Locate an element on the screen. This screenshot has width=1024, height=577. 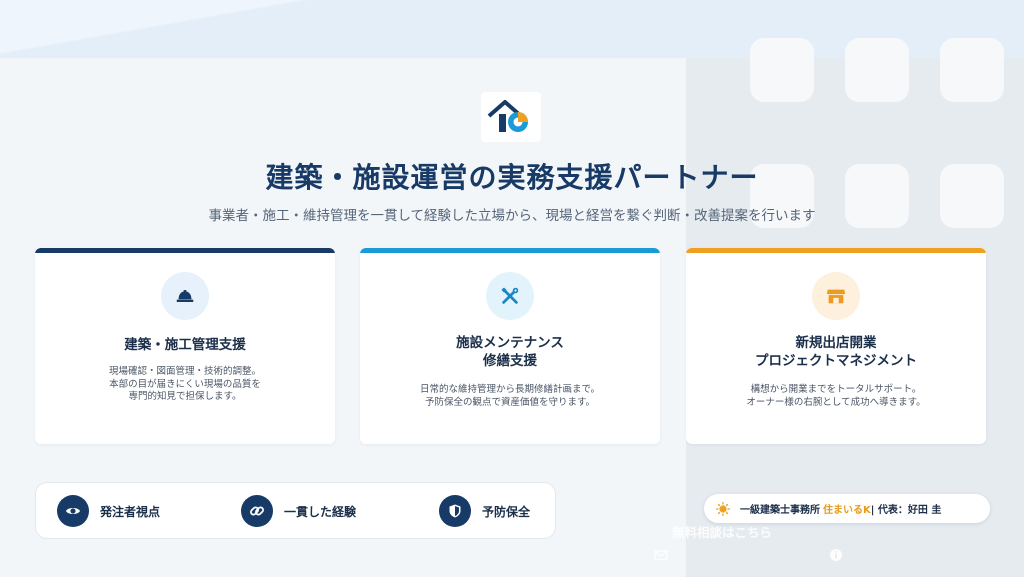
card-desc-line: オーナー様の右腕として成功へ導きます。 is located at coordinates (836, 402).